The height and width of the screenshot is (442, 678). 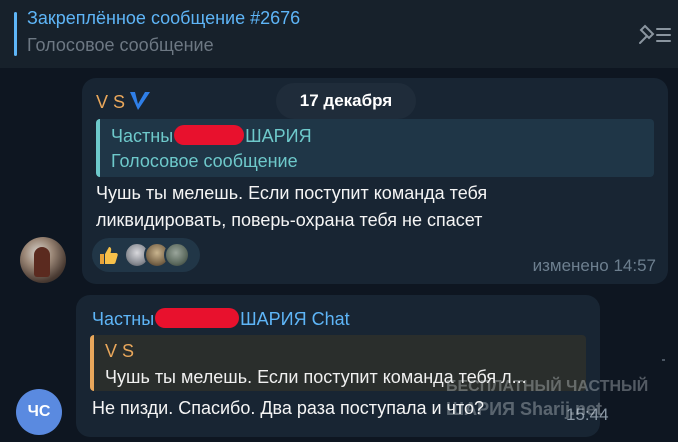 What do you see at coordinates (123, 319) in the screenshot?
I see `sender-prefix: Частны` at bounding box center [123, 319].